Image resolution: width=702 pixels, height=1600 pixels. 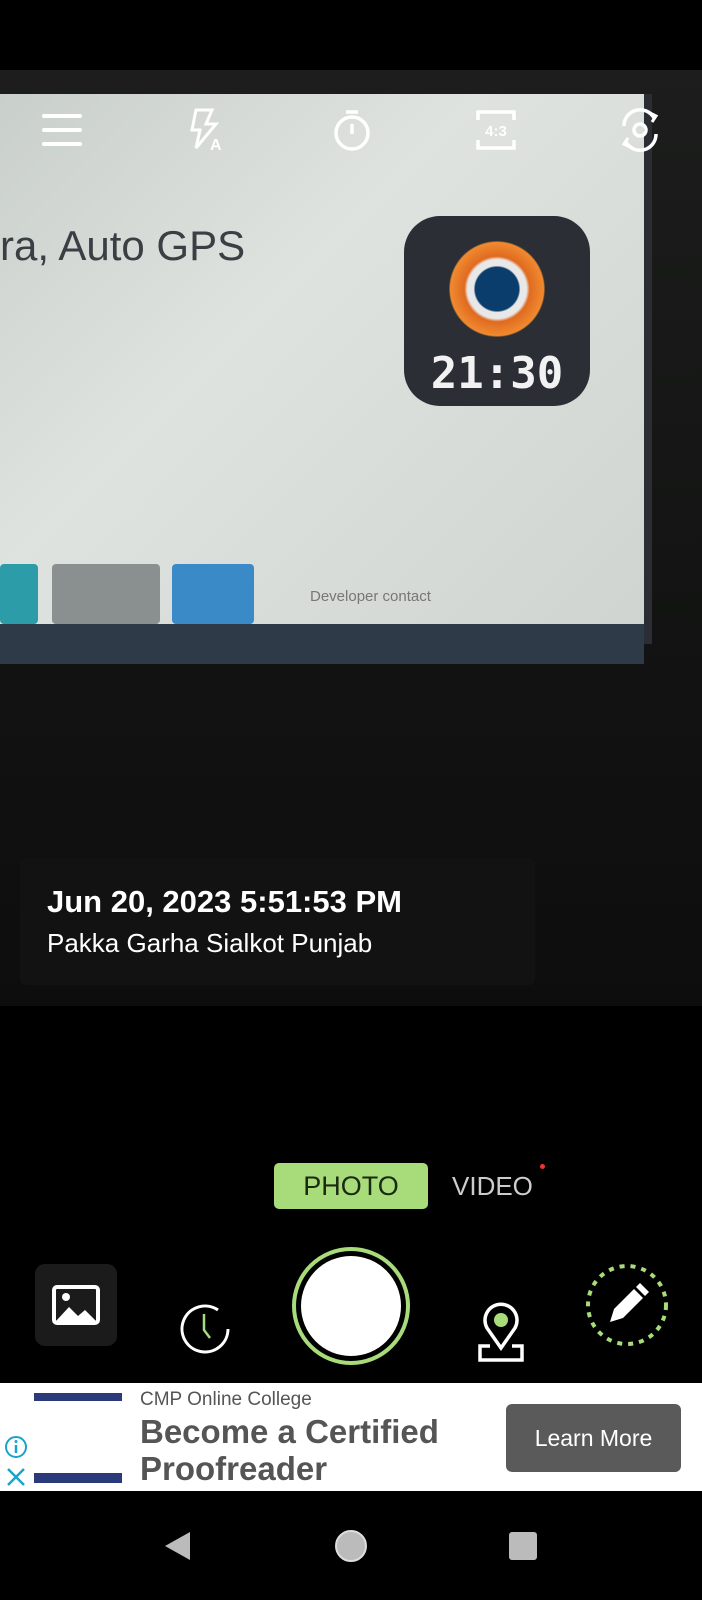 What do you see at coordinates (497, 289) in the screenshot?
I see `camera-lens-icon` at bounding box center [497, 289].